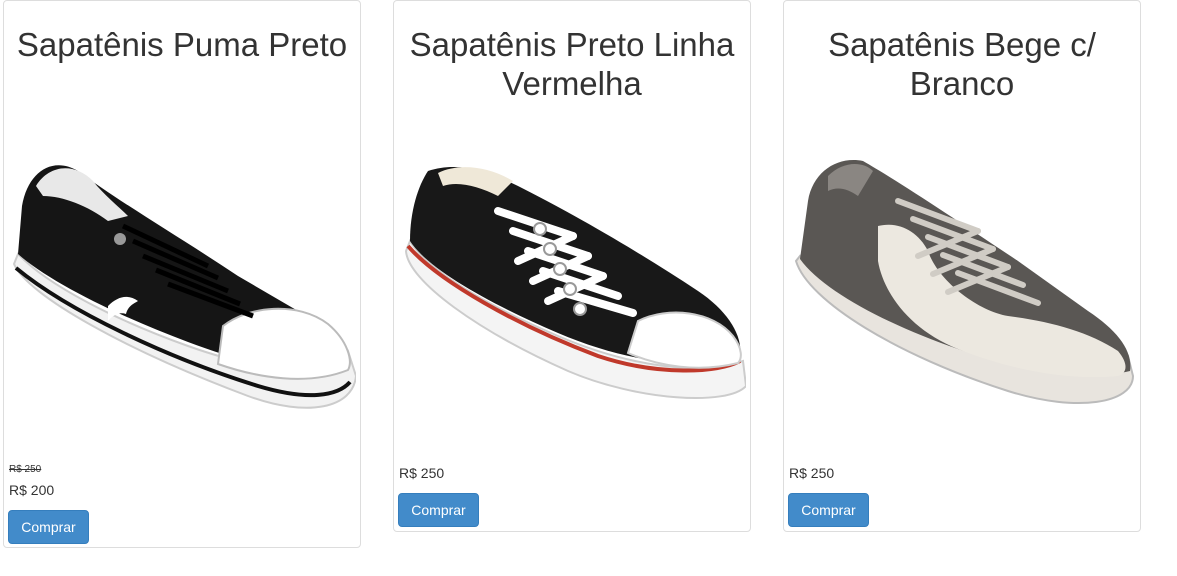 This screenshot has width=1177, height=576. What do you see at coordinates (572, 64) in the screenshot?
I see `product-title: Sapatênis Preto Linha Vermelha` at bounding box center [572, 64].